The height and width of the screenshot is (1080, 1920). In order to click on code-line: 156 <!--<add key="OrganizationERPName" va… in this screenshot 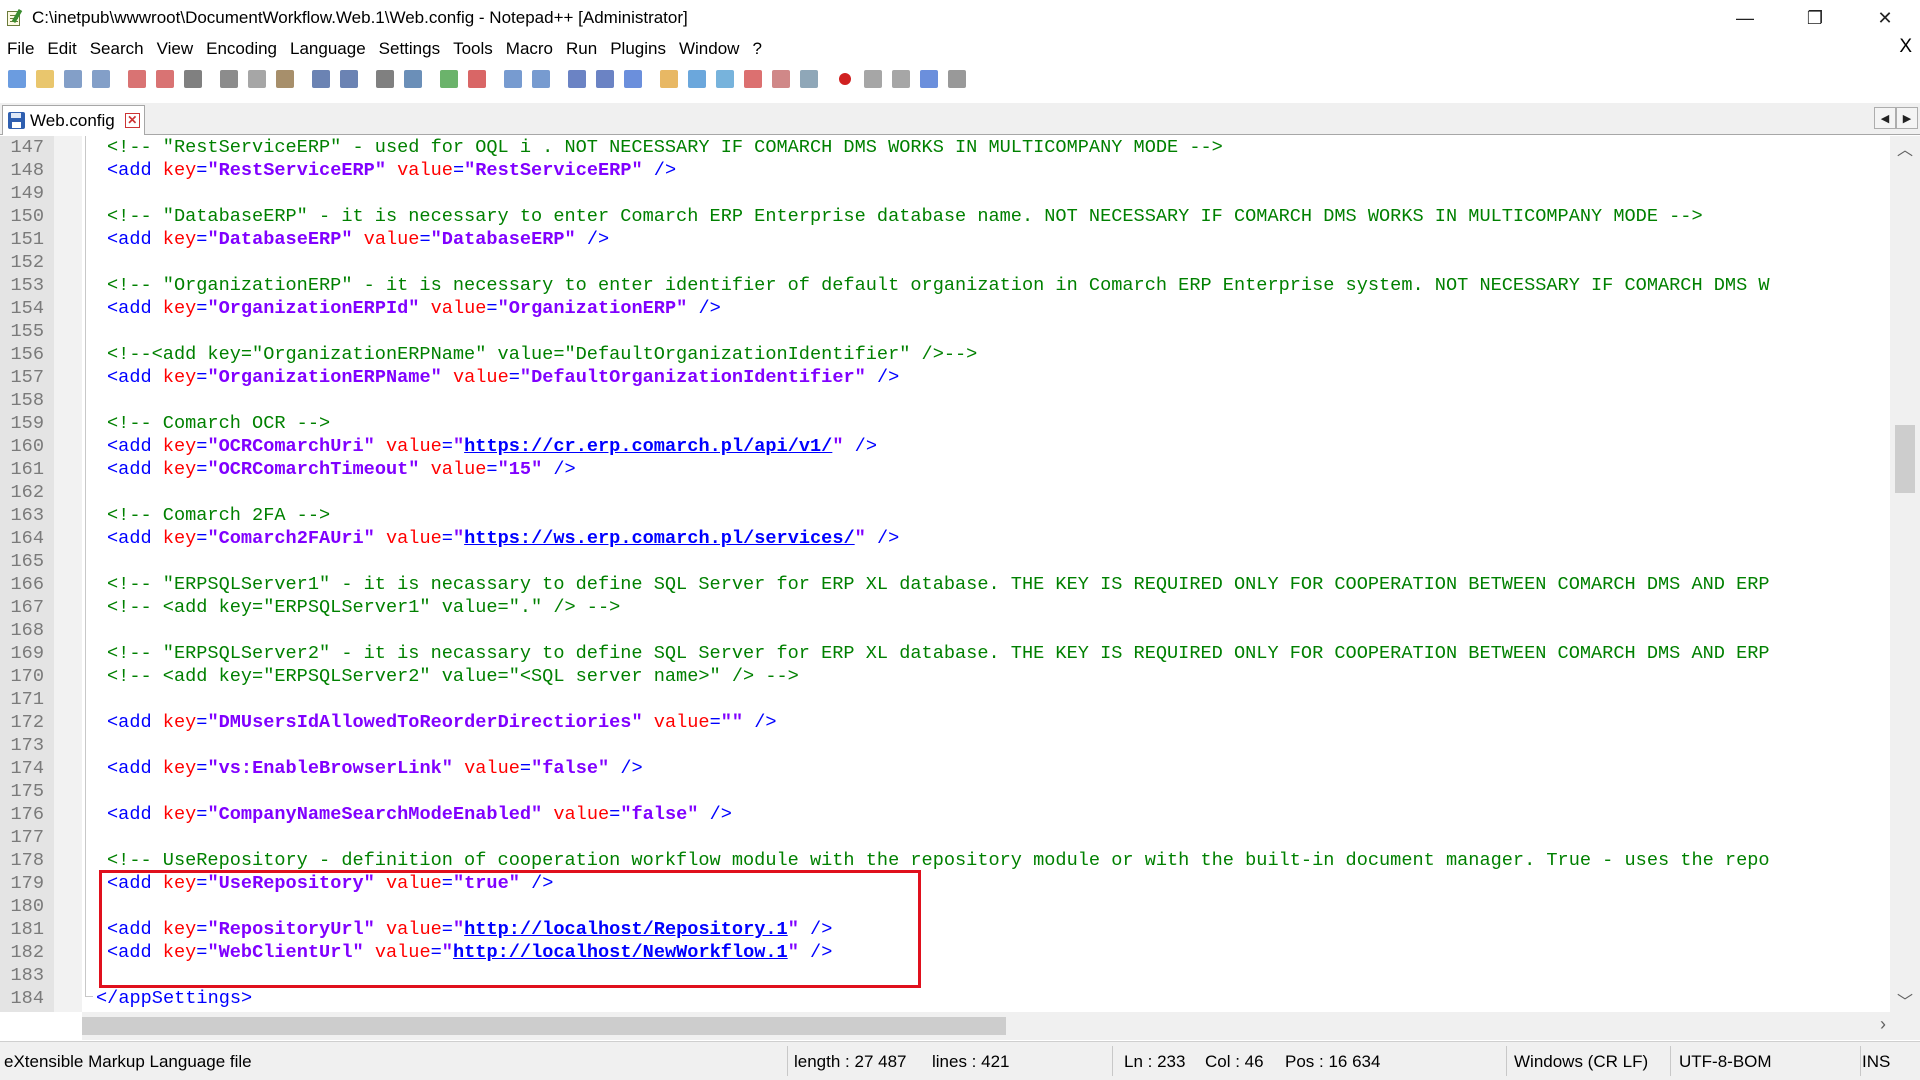, I will do `click(945, 354)`.